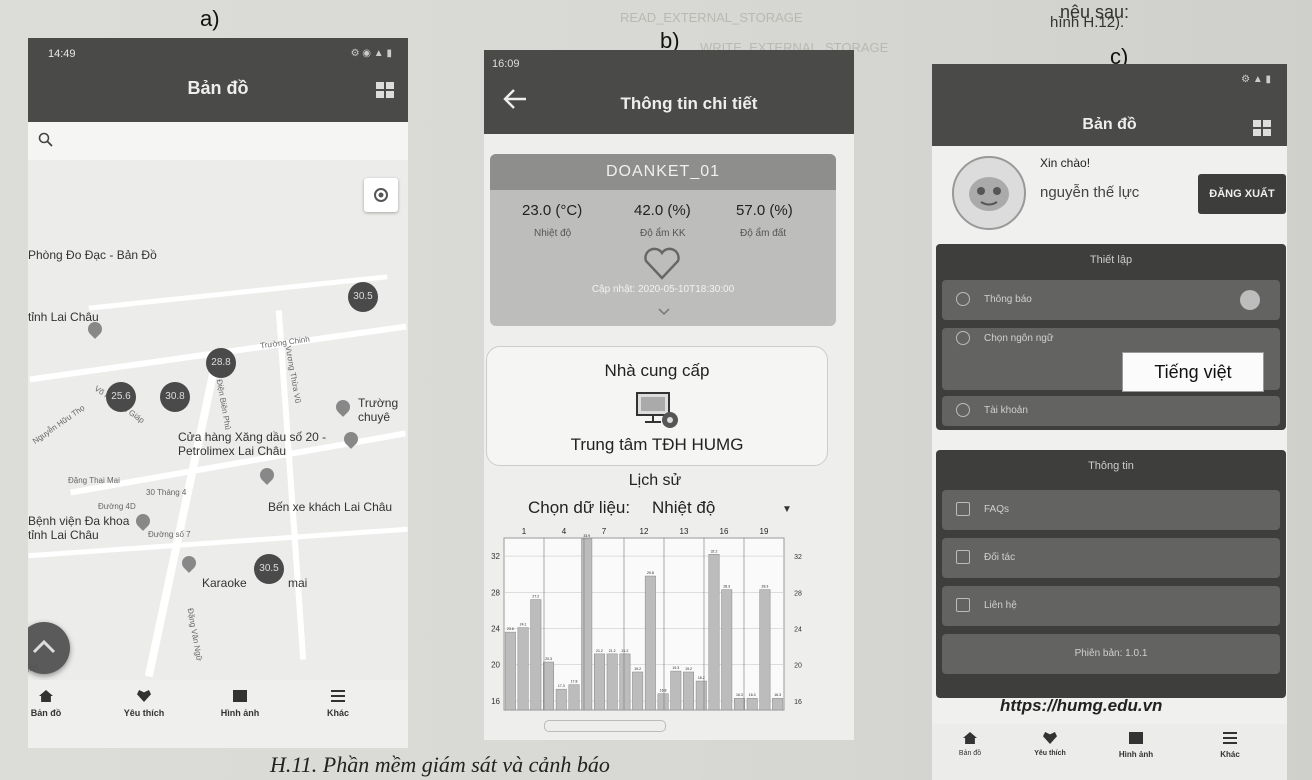  I want to click on app-title: Bản đồ, so click(1109, 124).